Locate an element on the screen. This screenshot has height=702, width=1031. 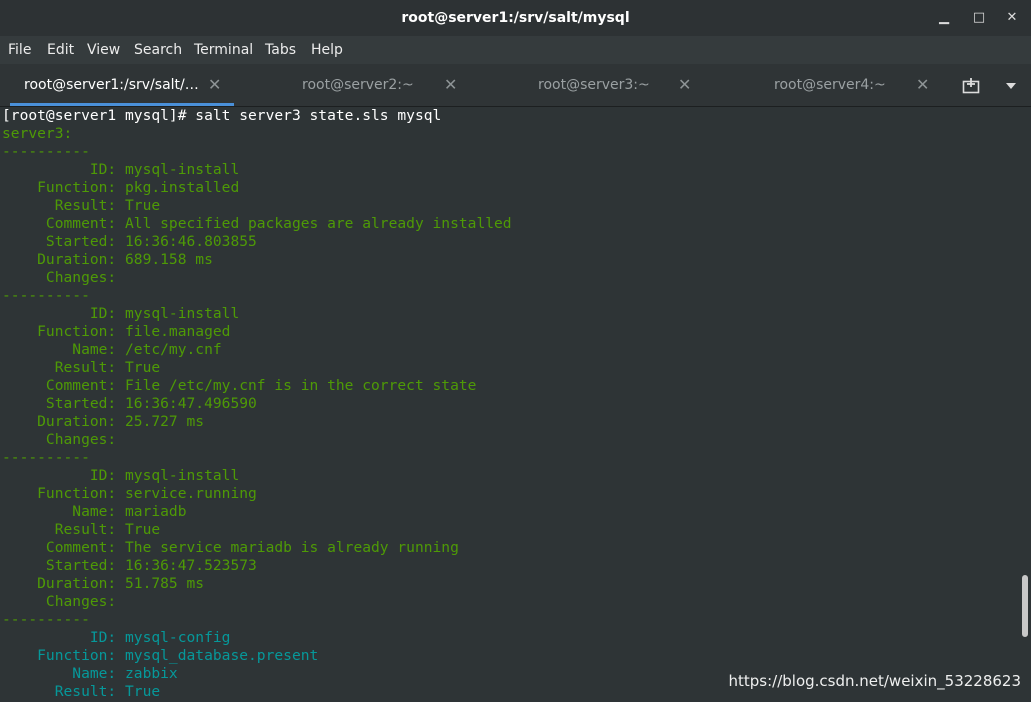
terminal-line: ID: mysql-config is located at coordinates (116, 637).